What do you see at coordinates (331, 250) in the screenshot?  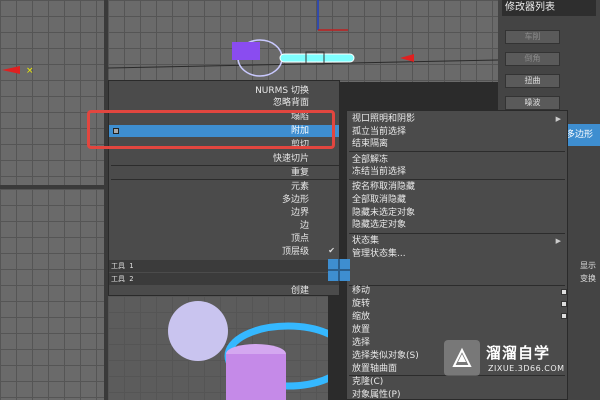 I see `checkmark-icon: ✔` at bounding box center [331, 250].